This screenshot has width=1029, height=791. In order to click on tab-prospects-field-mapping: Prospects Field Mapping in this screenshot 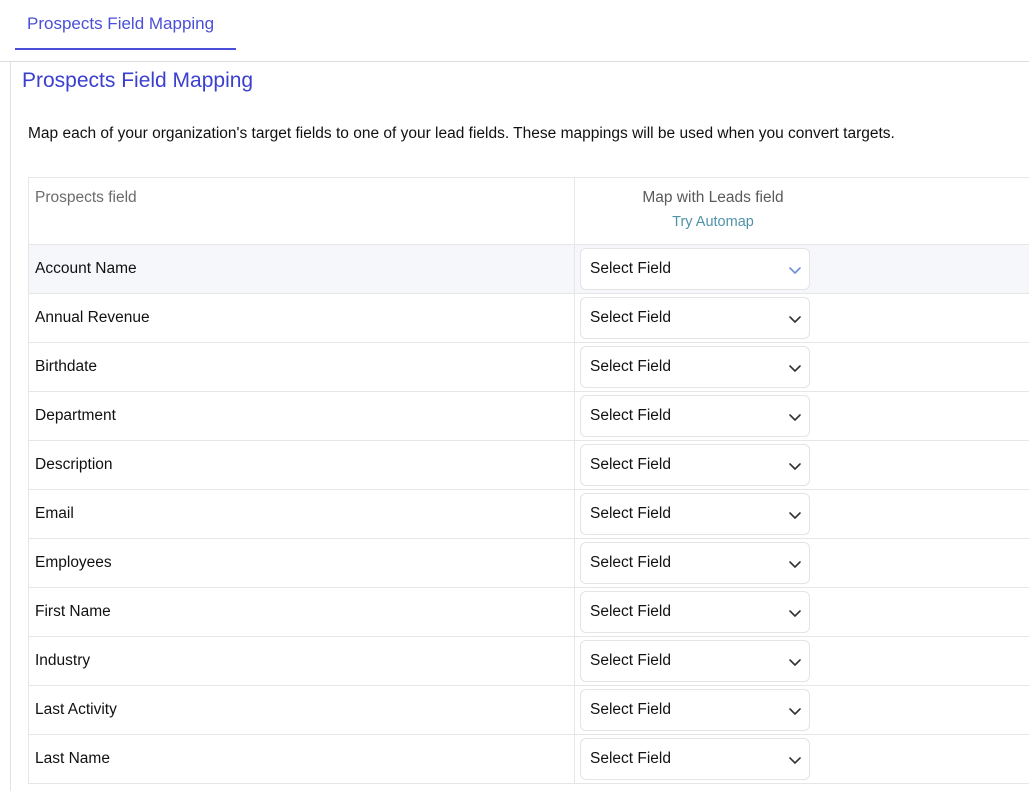, I will do `click(125, 25)`.